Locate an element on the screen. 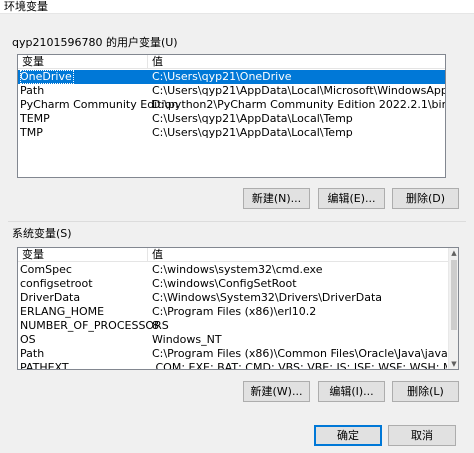 This screenshot has height=453, width=474. list-item: OneDrive C:\Users\qyp21\OneDrive is located at coordinates (231, 77).